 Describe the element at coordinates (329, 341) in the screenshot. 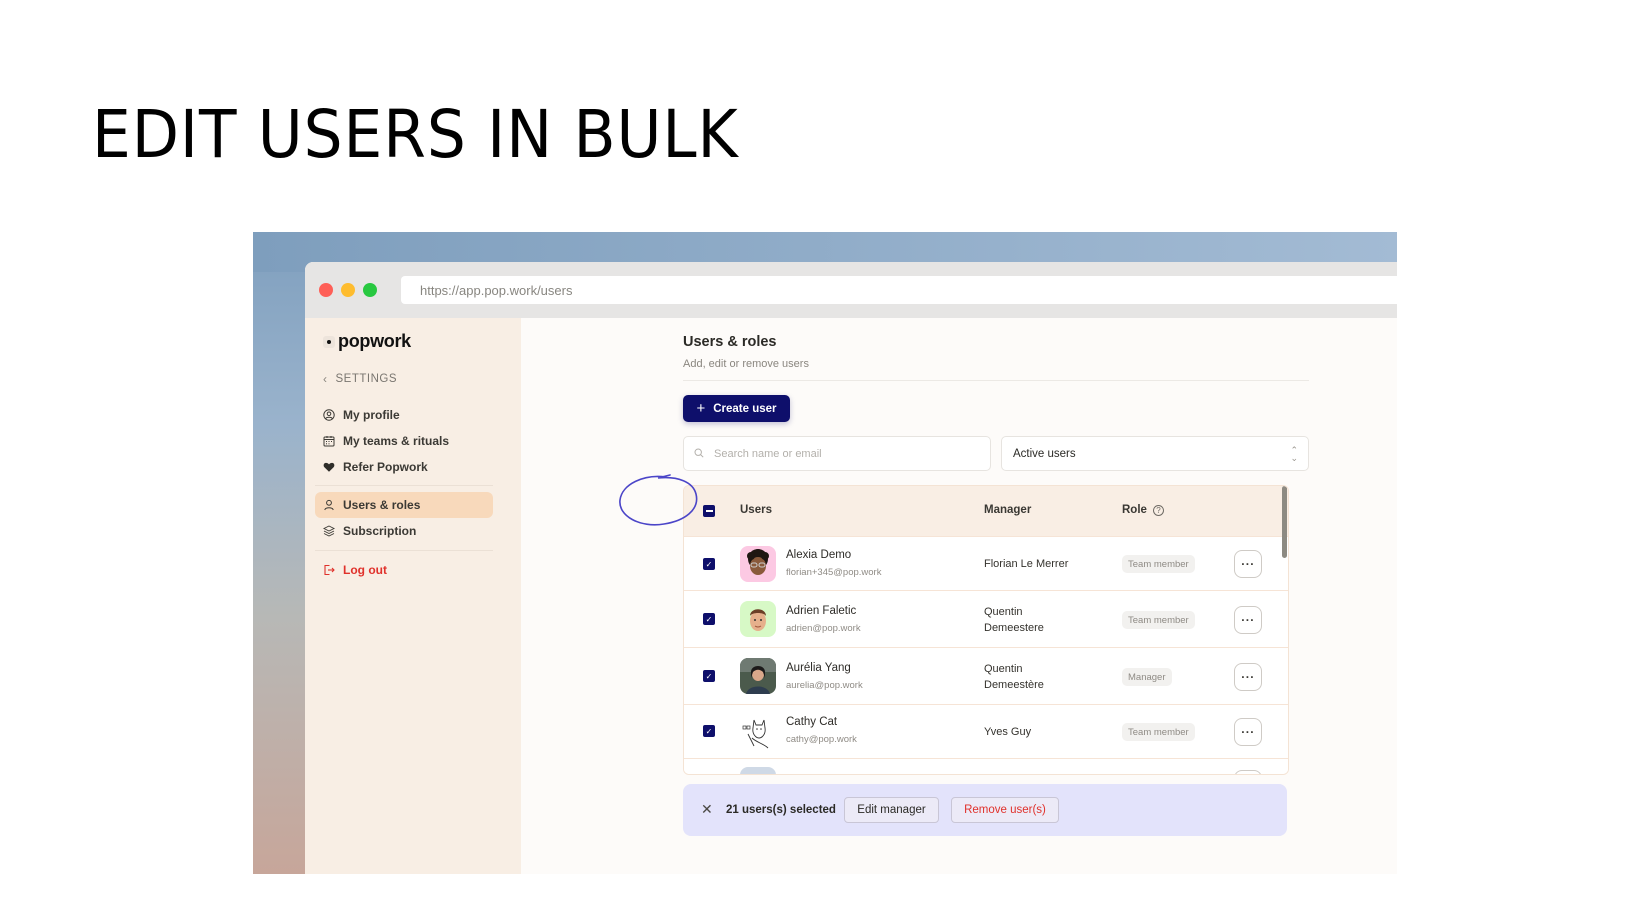

I see `logo-dot-icon` at that location.